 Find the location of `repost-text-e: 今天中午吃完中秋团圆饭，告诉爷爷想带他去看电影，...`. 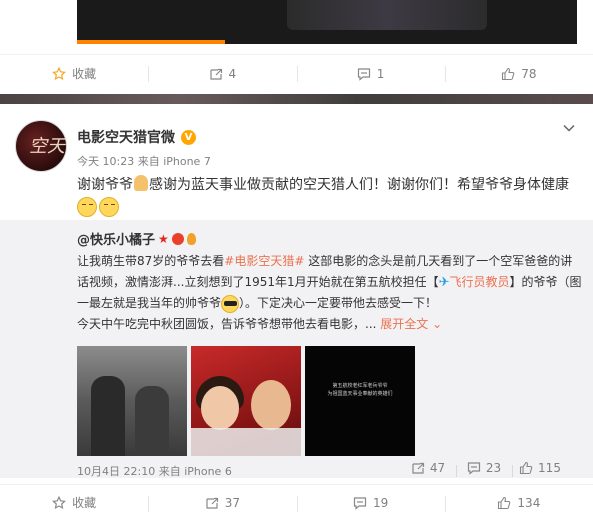

repost-text-e: 今天中午吃完中秋团圆饭，告诉爷爷想带他去看电影，... is located at coordinates (227, 324).